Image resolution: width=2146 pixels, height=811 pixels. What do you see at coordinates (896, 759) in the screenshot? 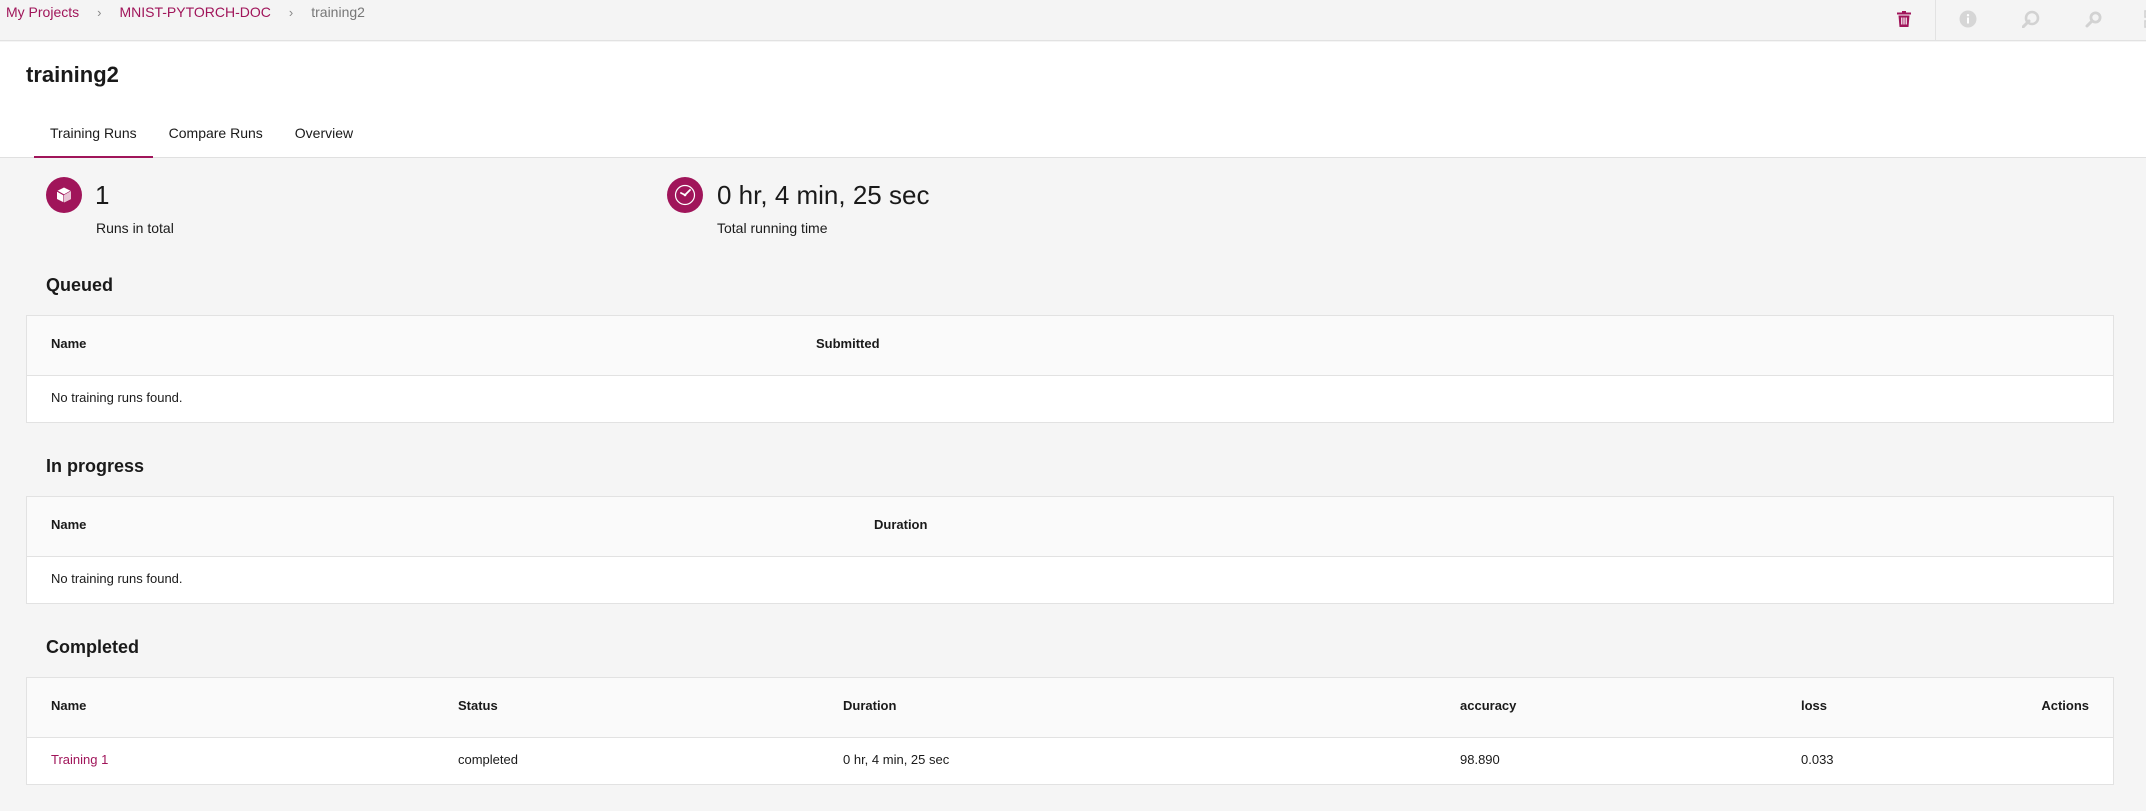
I see `run-duration: 0 hr, 4 min, 25 sec` at bounding box center [896, 759].